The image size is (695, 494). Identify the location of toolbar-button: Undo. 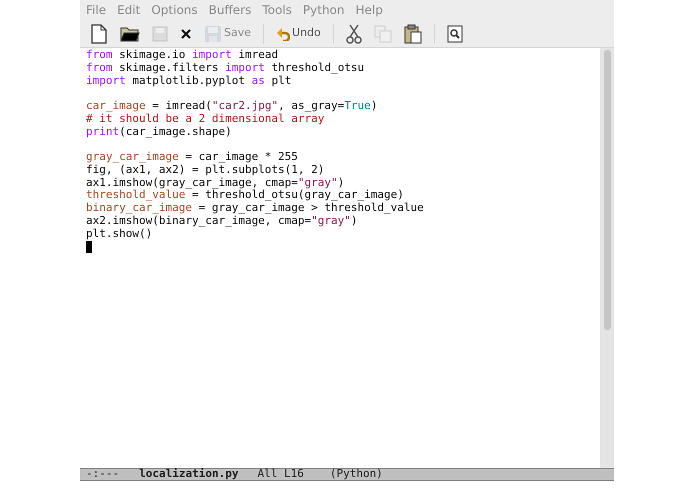
(298, 34).